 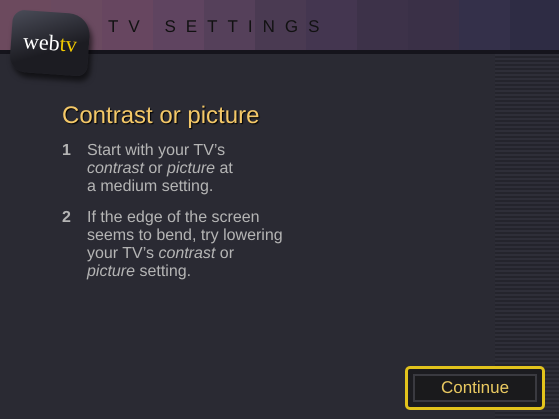 What do you see at coordinates (219, 27) in the screenshot?
I see `page-title: TV SETTINGS` at bounding box center [219, 27].